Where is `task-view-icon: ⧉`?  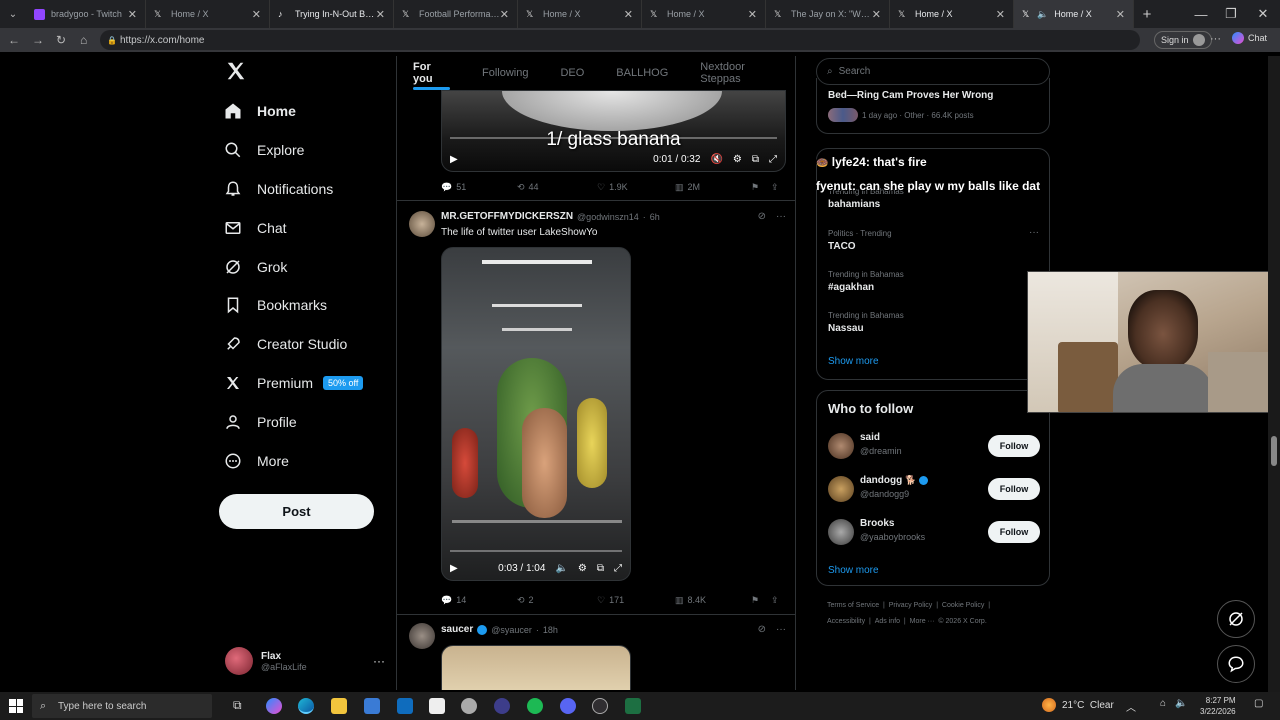 task-view-icon: ⧉ is located at coordinates (237, 705).